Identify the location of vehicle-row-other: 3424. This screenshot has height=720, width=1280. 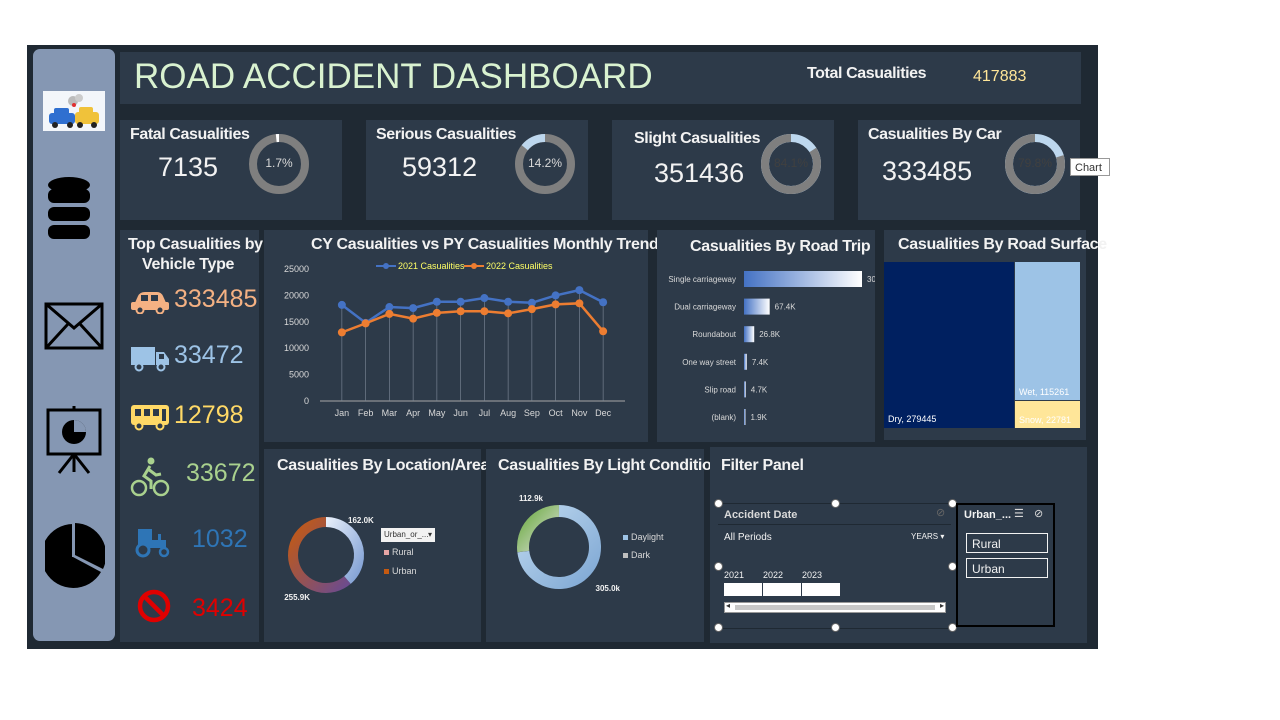
(193, 606).